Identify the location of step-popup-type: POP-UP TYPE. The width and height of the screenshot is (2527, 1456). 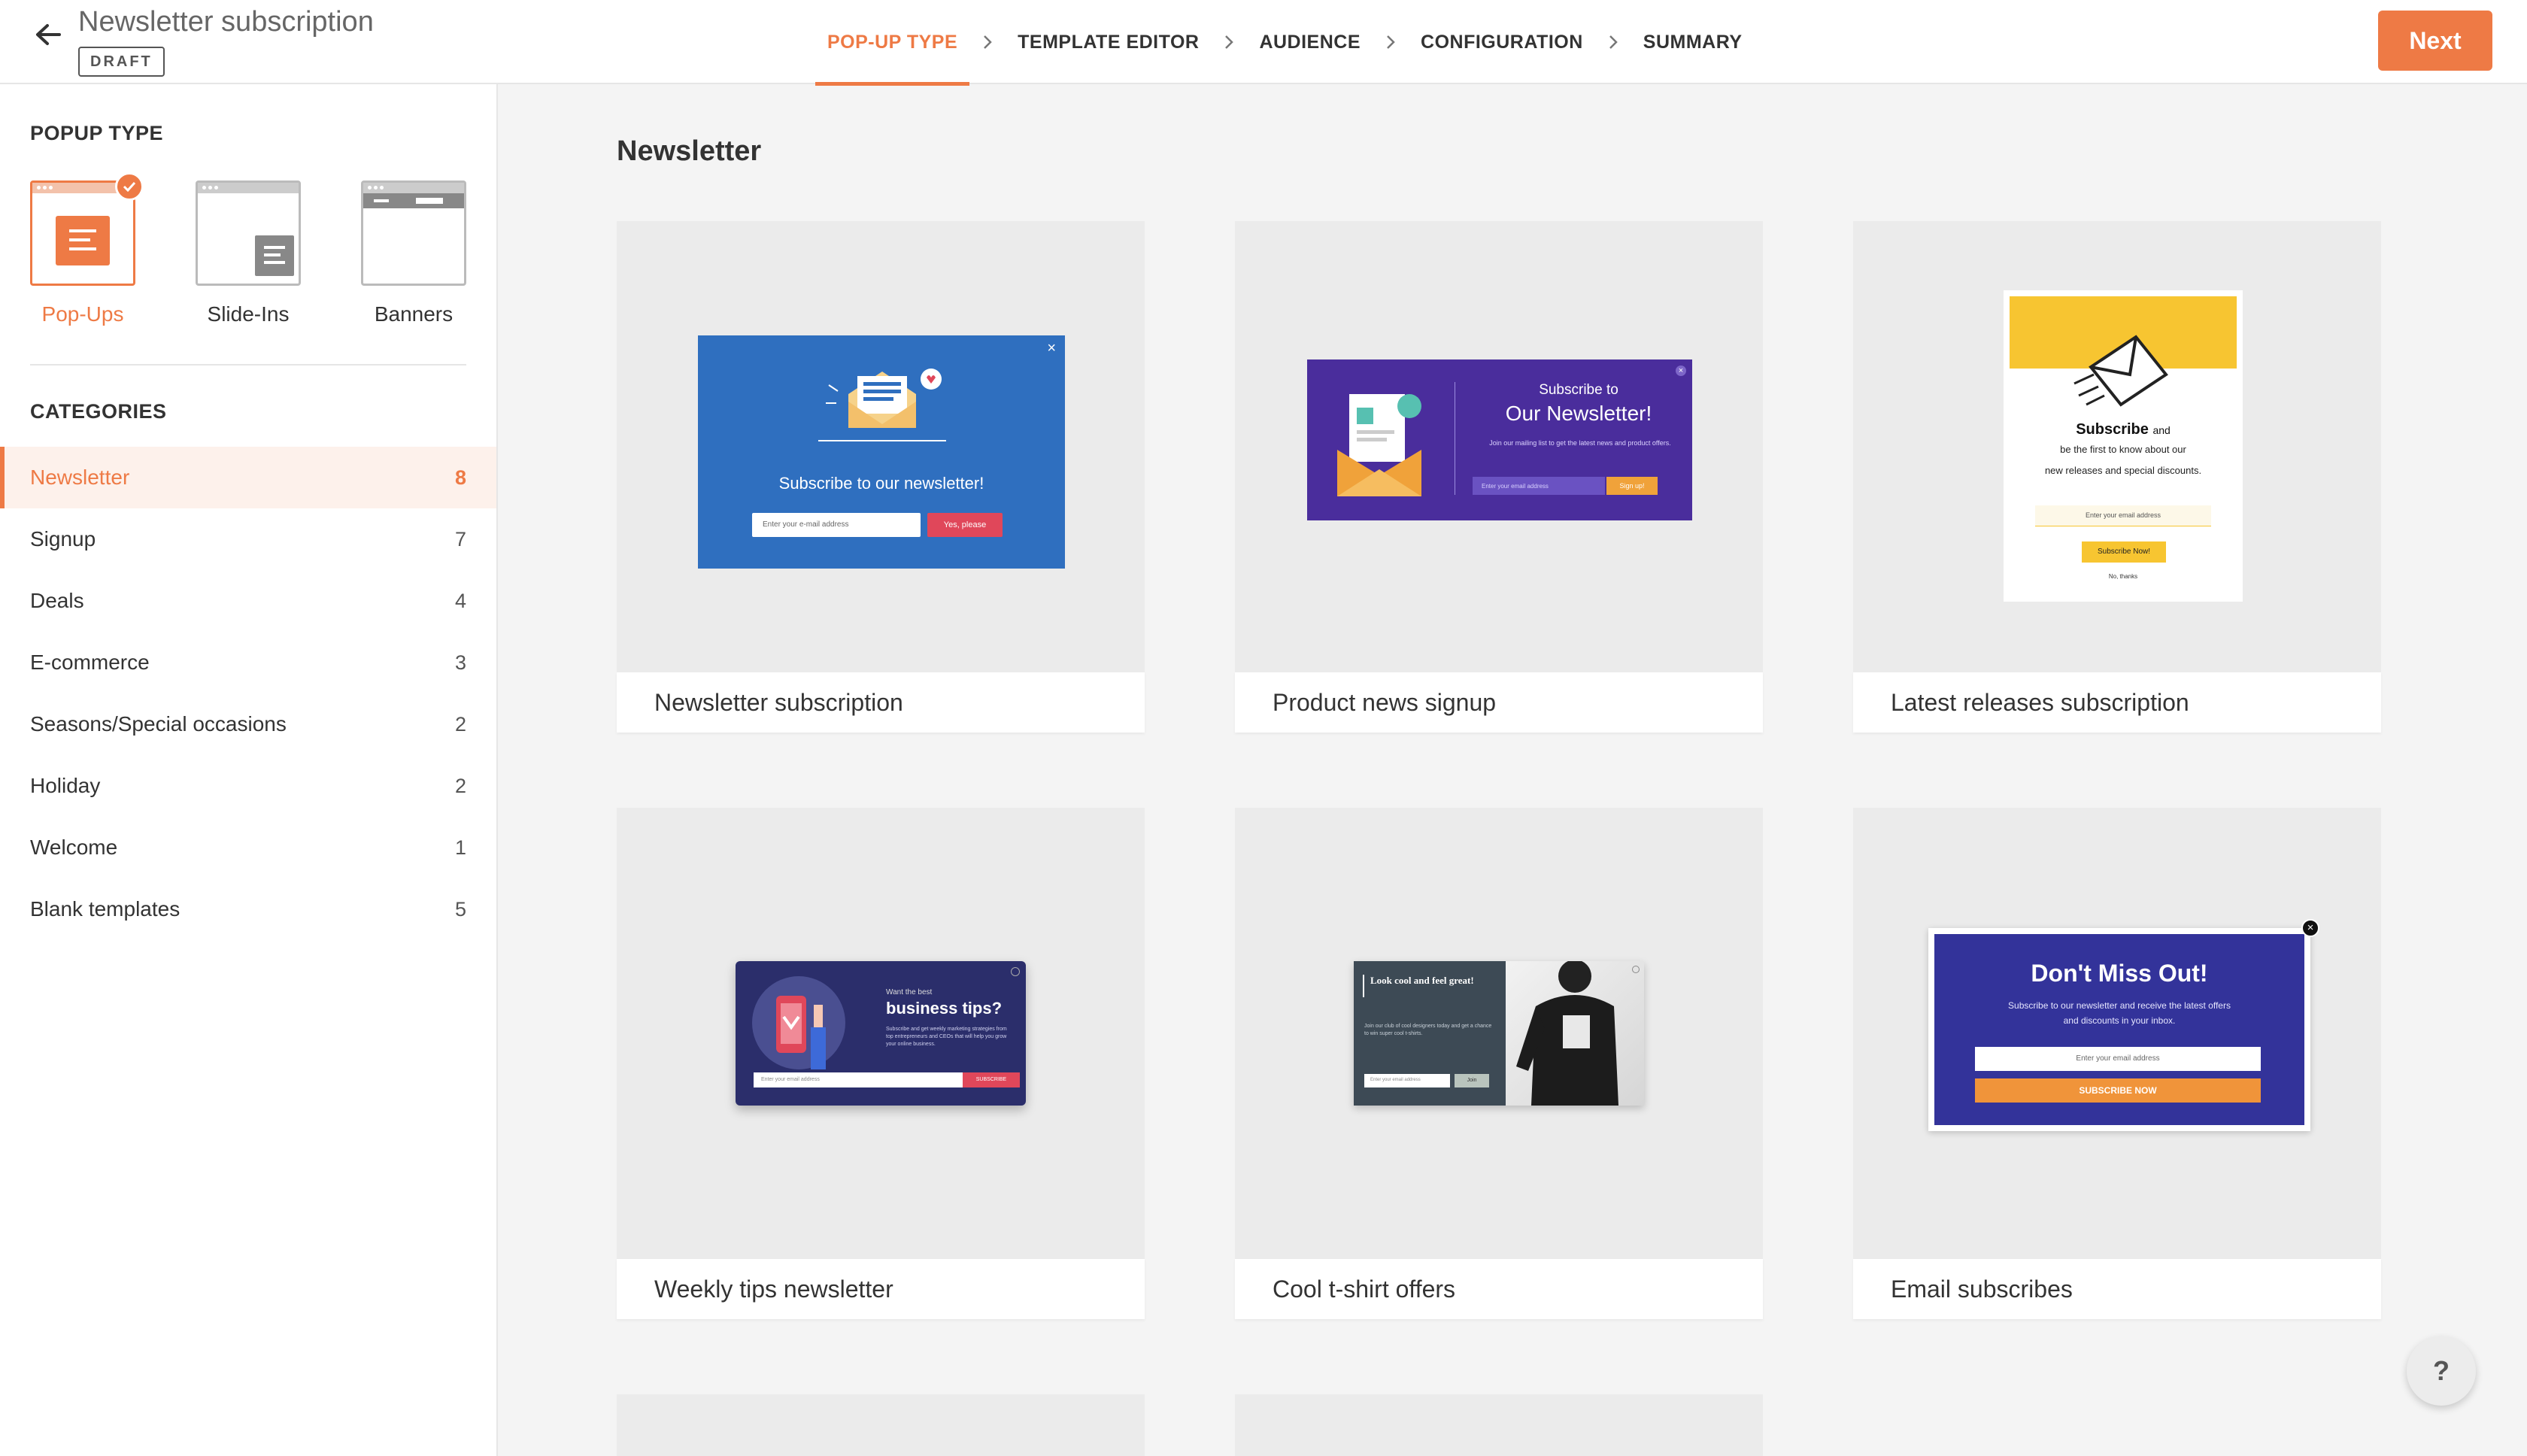
(892, 43).